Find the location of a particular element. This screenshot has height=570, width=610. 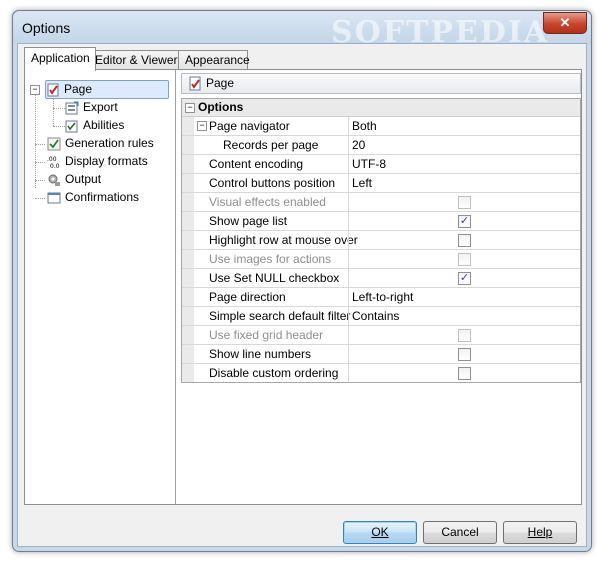

tab-label: Appearance is located at coordinates (217, 60).